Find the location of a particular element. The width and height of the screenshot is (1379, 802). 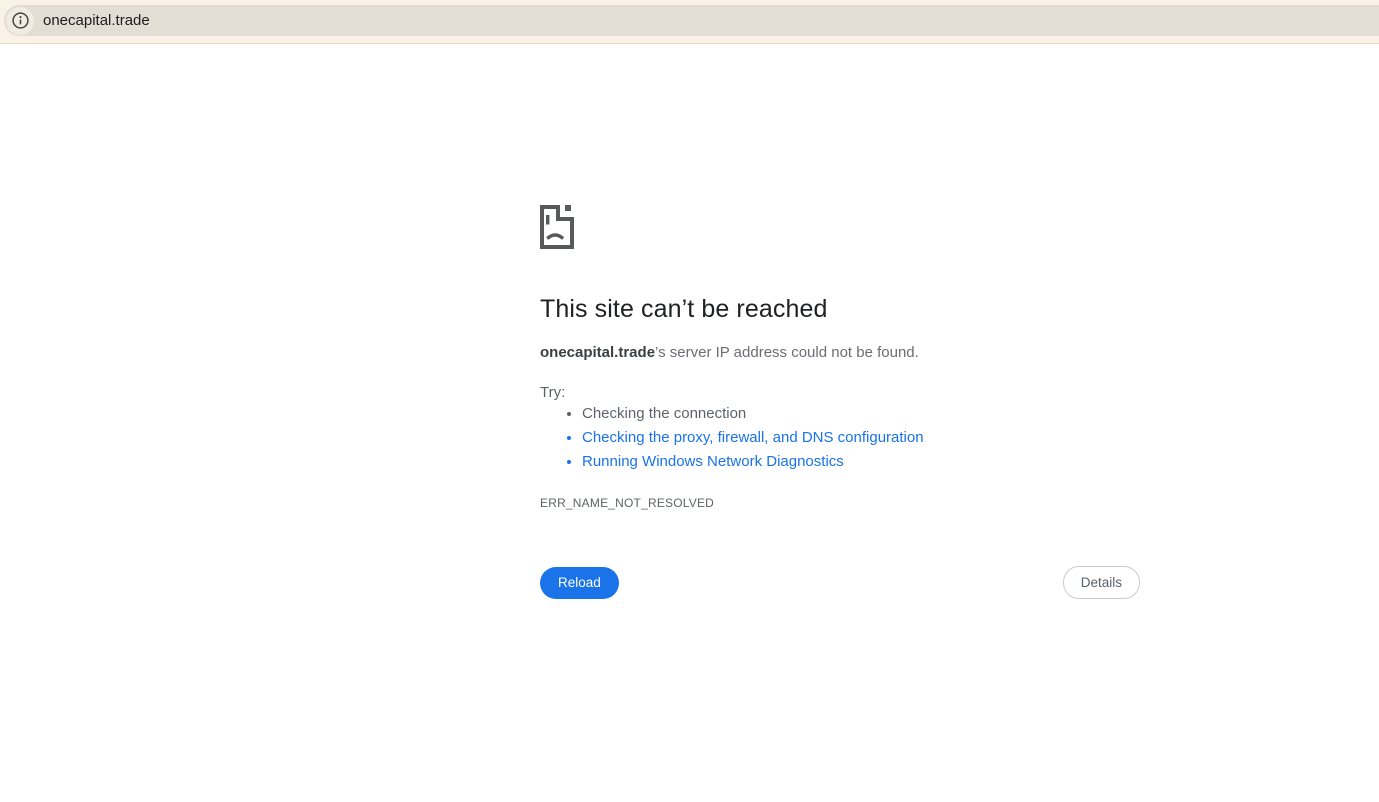

browser-toolbar: onecapital.trade is located at coordinates (689, 22).